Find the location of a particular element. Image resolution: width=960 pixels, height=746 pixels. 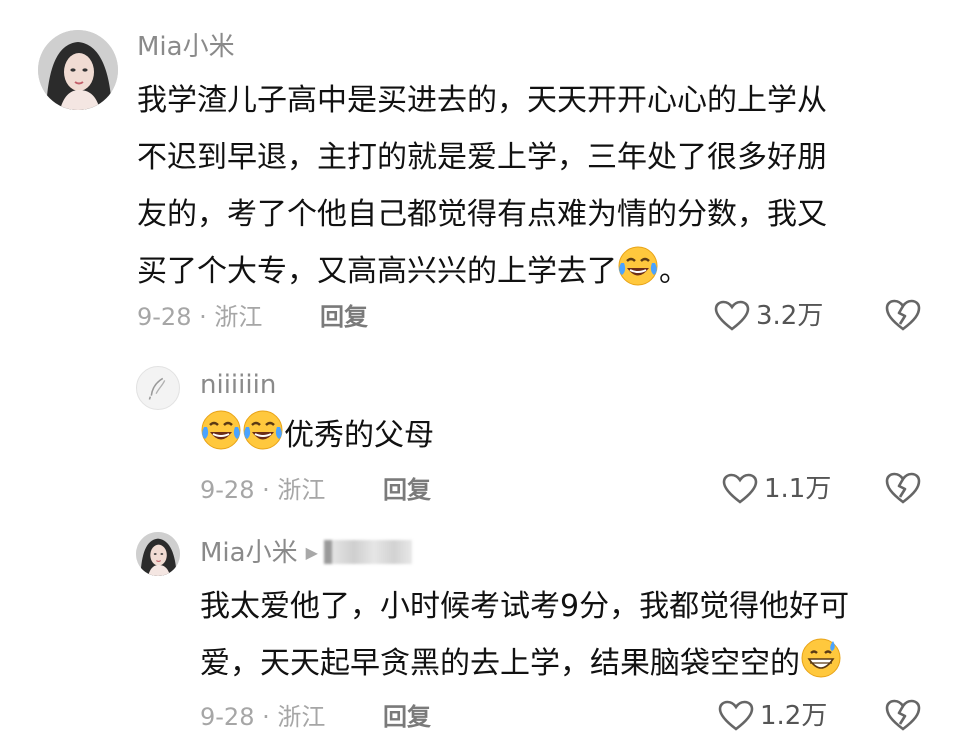

sweat-grin-emoji is located at coordinates (821, 658).